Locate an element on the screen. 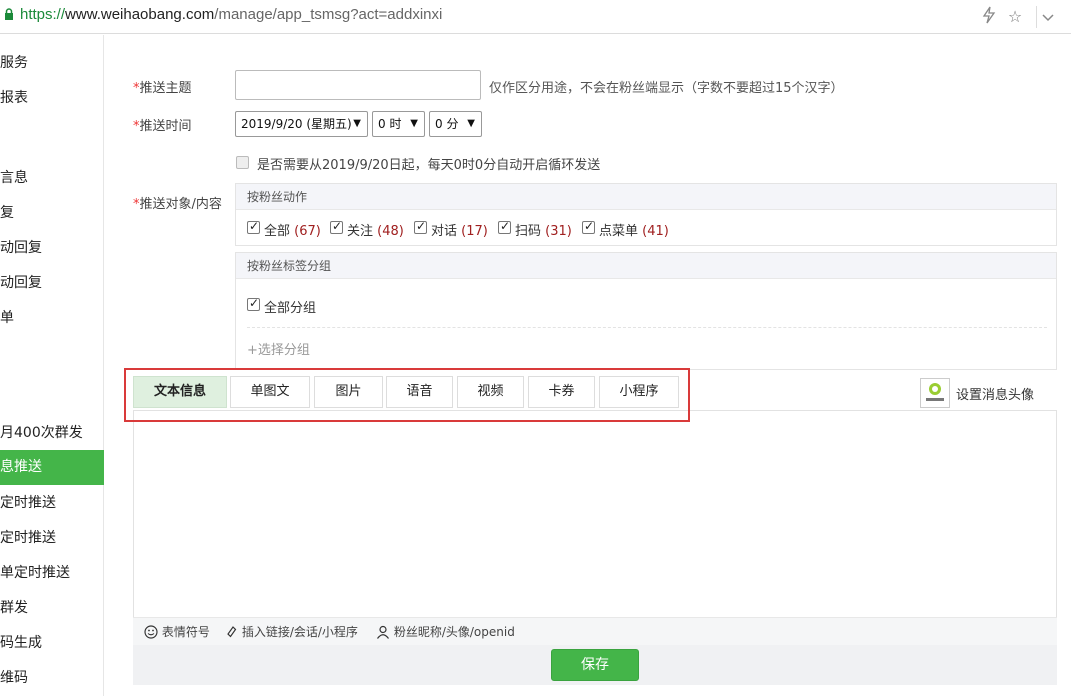 This screenshot has height=696, width=1071. lock-icon is located at coordinates (9, 14).